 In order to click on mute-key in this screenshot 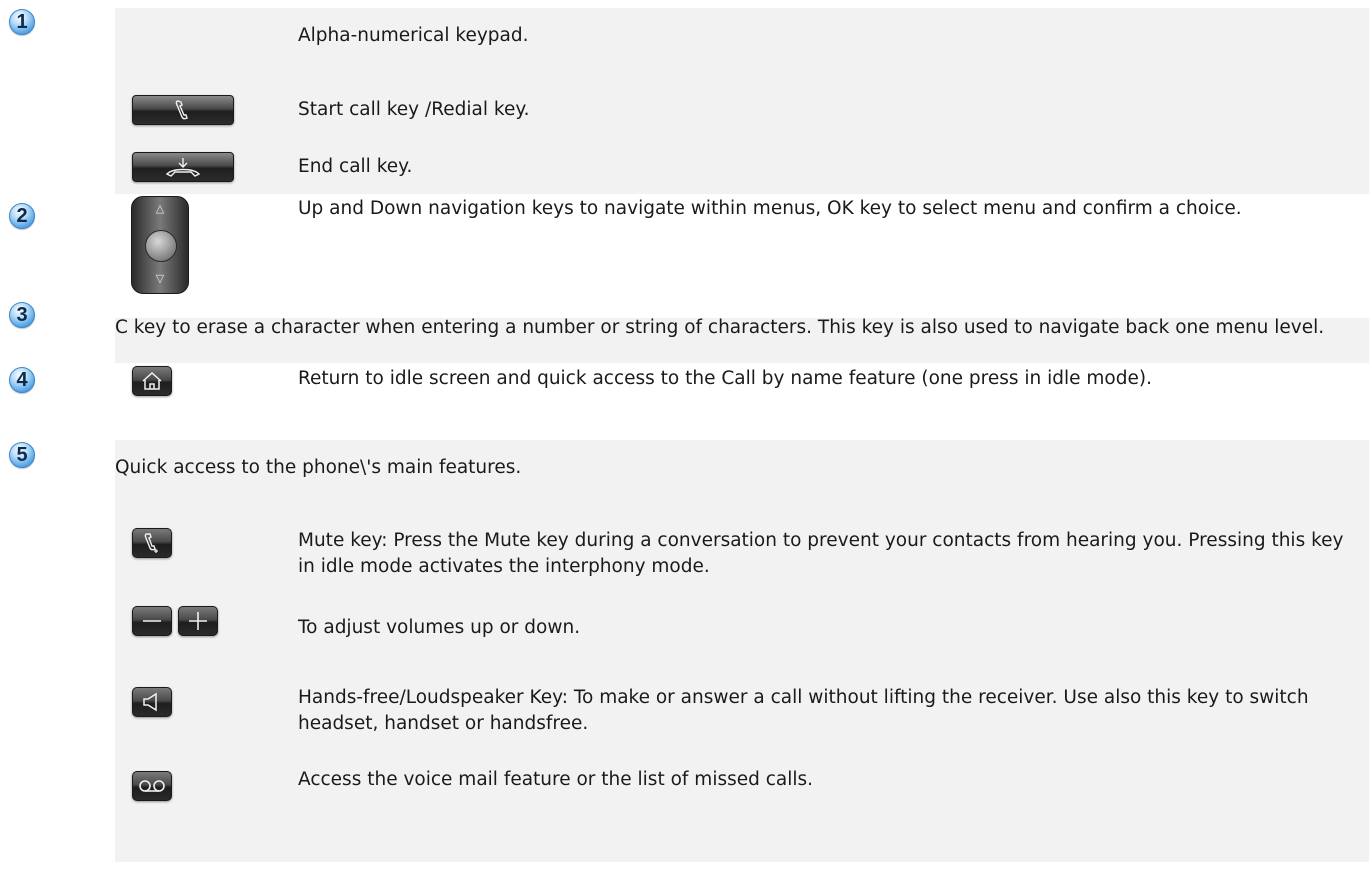, I will do `click(152, 543)`.